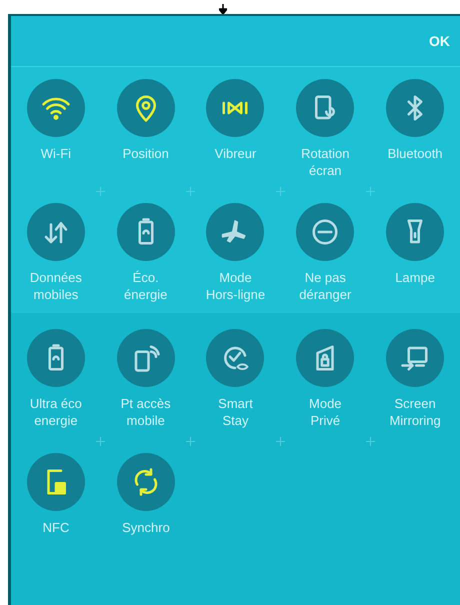 Image resolution: width=460 pixels, height=605 pixels. I want to click on minus-circle-icon, so click(325, 232).